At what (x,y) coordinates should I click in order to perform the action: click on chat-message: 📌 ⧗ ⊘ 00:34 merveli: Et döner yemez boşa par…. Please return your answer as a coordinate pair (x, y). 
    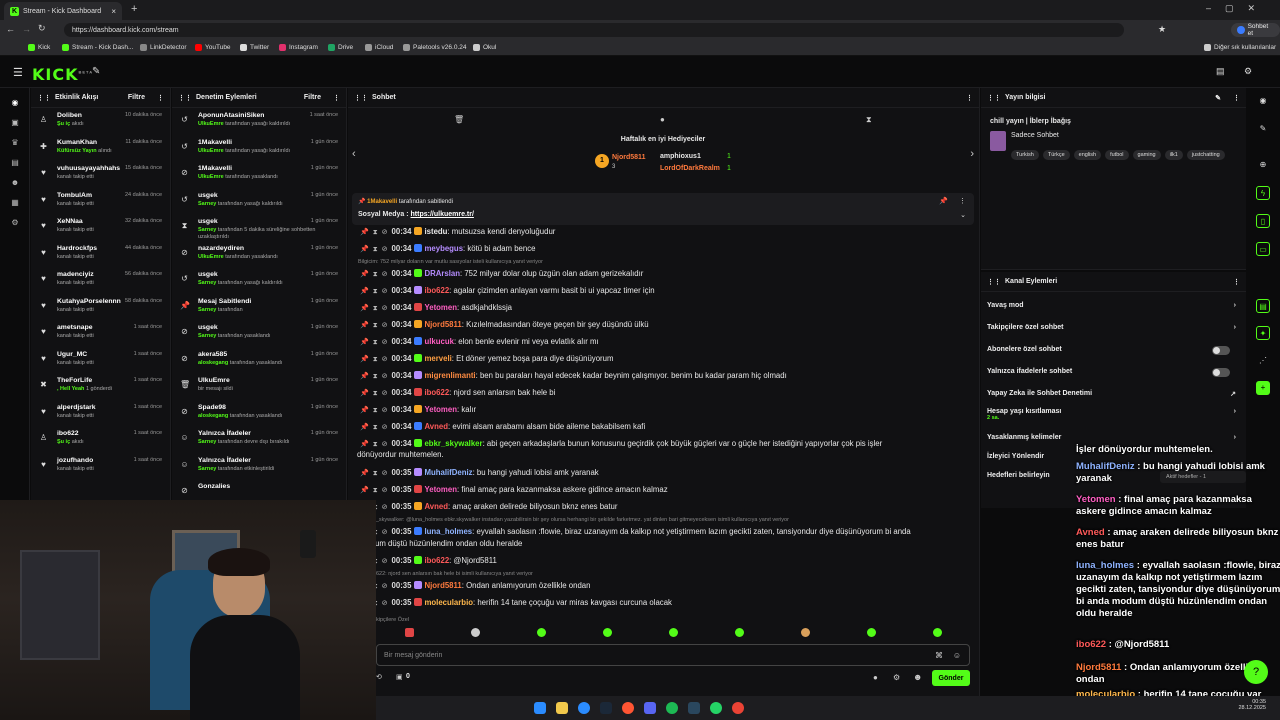
    Looking at the image, I should click on (665, 359).